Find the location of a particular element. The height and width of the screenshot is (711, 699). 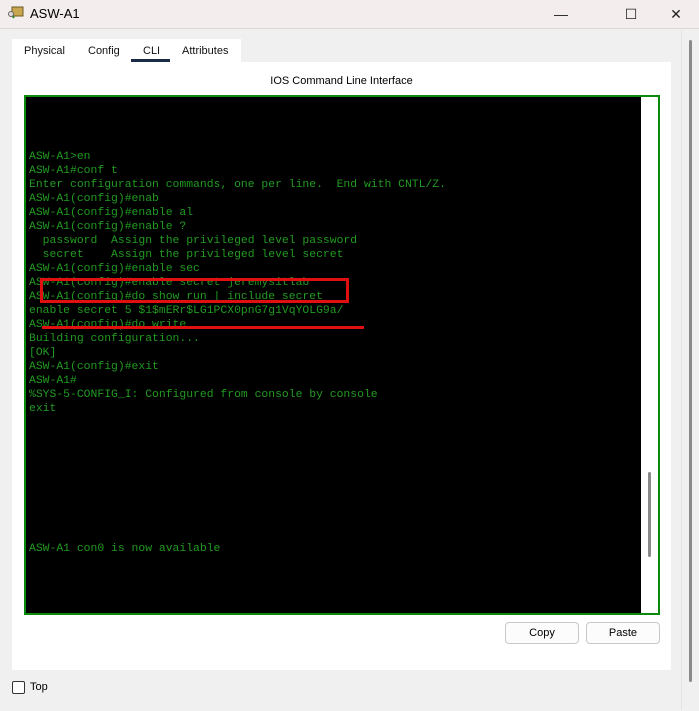

top-checkbox-label: Top is located at coordinates (39, 687).